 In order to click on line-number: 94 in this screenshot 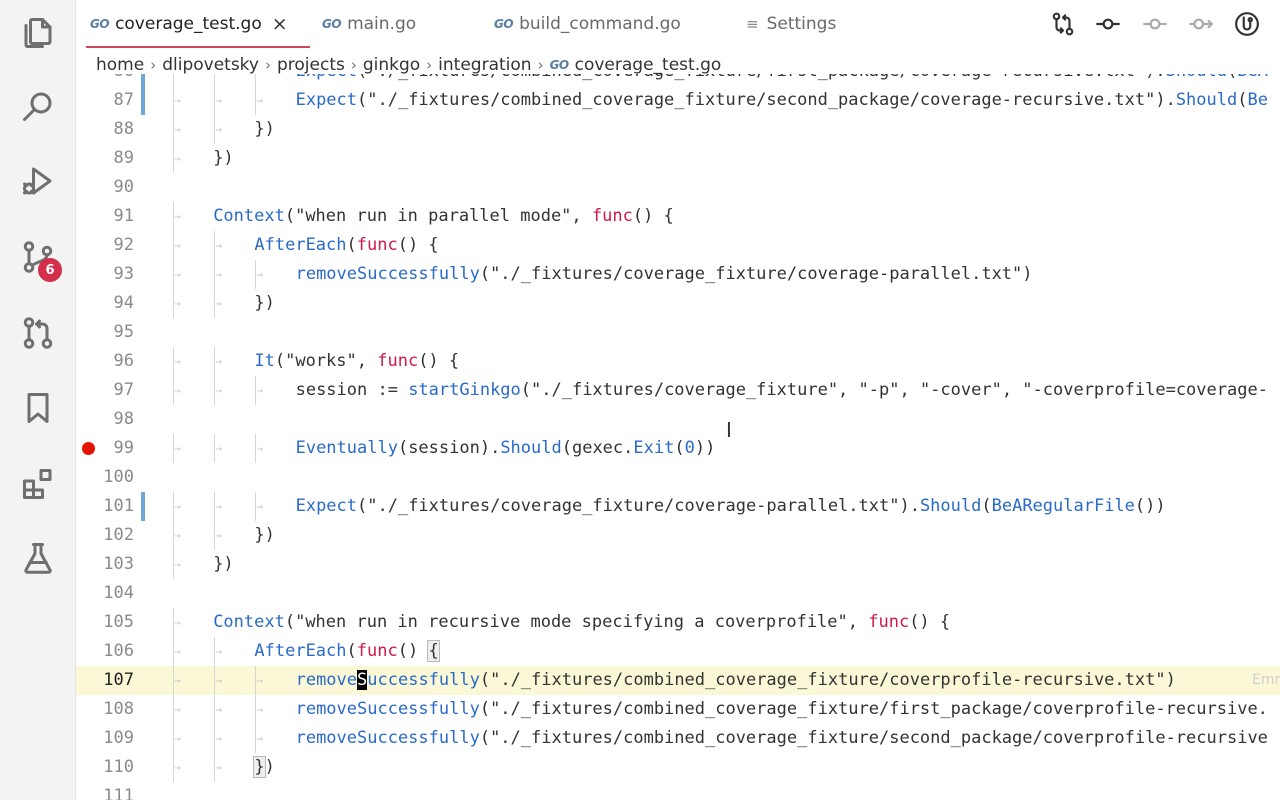, I will do `click(105, 303)`.